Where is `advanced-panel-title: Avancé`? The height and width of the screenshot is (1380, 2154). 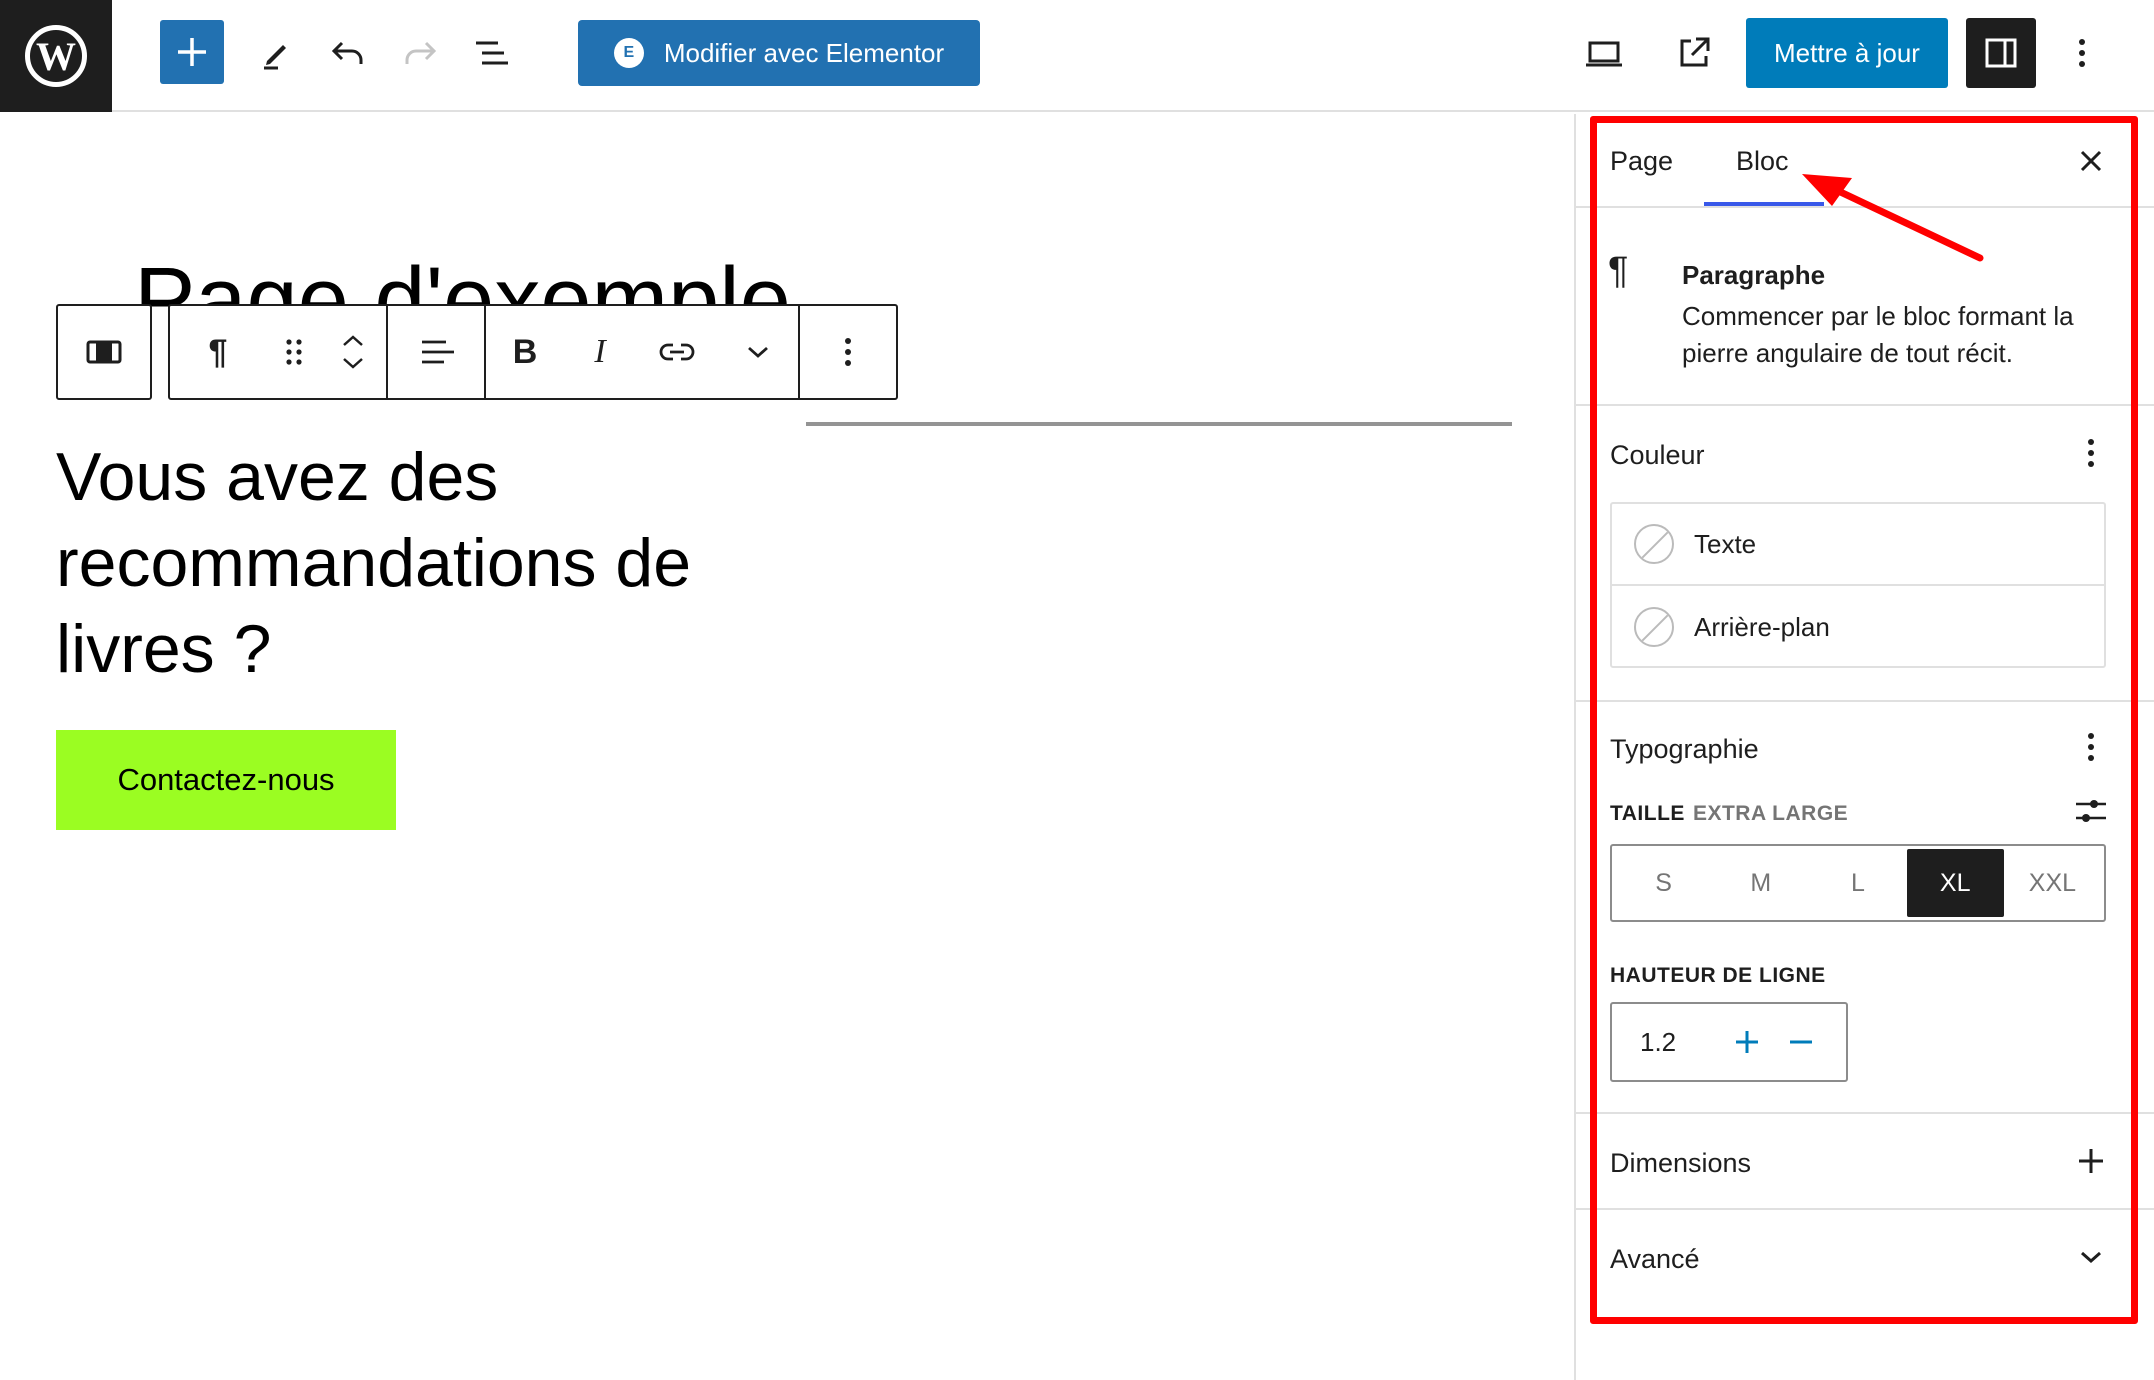 advanced-panel-title: Avancé is located at coordinates (1655, 1259).